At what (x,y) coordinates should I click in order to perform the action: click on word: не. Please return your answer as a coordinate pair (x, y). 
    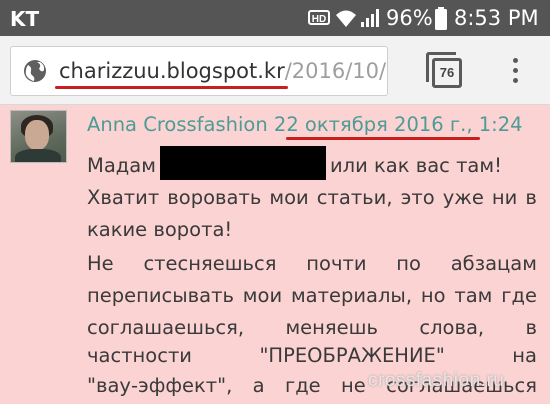
    Looking at the image, I should click on (353, 385).